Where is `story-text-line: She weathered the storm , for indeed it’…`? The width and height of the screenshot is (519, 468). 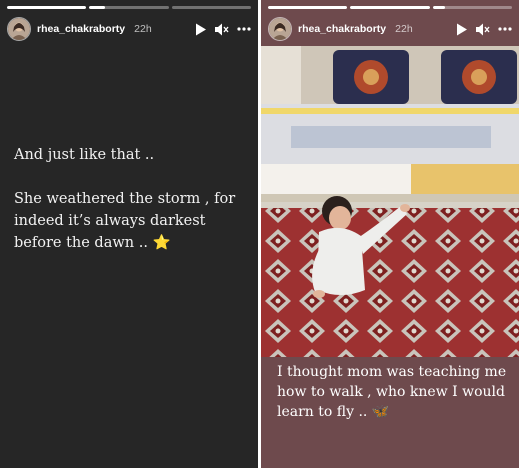
story-text-line: She weathered the storm , for indeed it’… is located at coordinates (125, 221).